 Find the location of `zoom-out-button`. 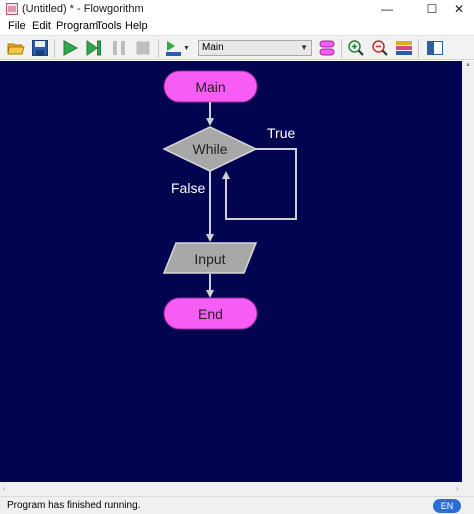

zoom-out-button is located at coordinates (380, 48).